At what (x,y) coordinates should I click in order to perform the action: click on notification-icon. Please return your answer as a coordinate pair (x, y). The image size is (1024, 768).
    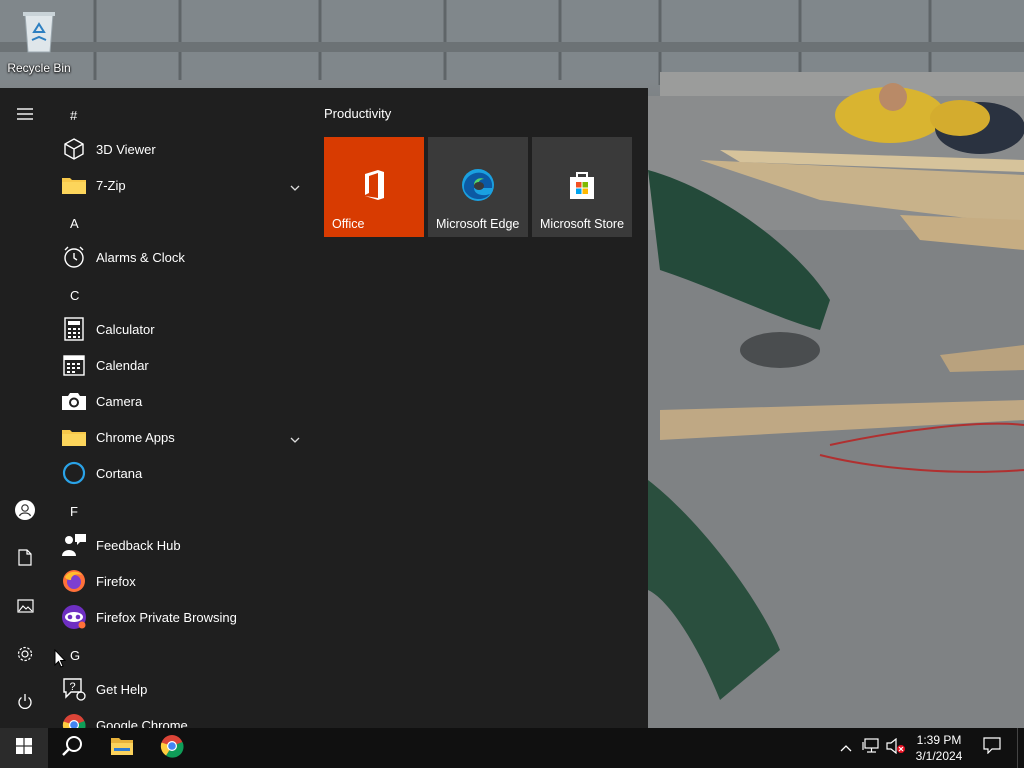
    Looking at the image, I should click on (992, 748).